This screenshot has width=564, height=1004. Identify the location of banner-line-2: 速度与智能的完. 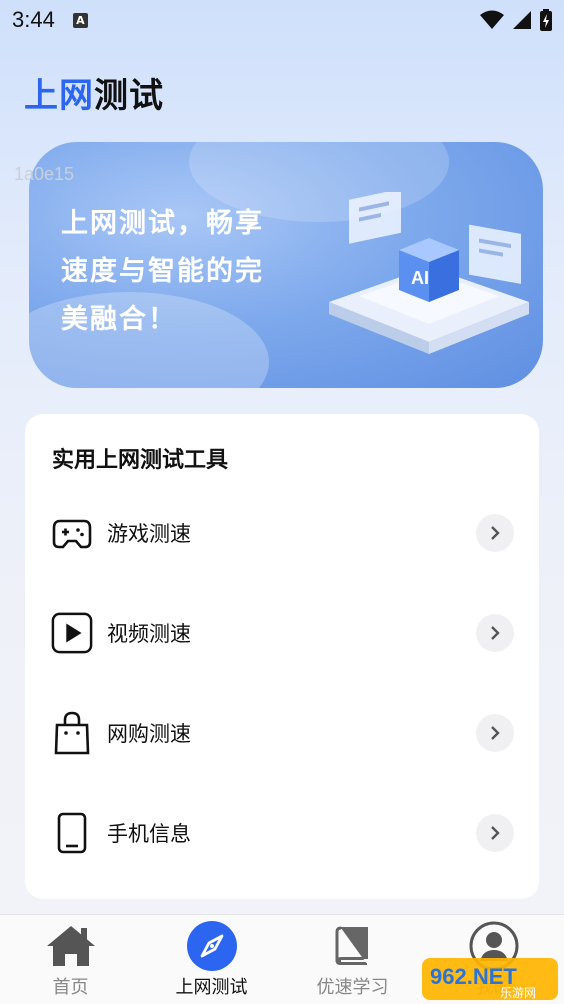
(162, 271).